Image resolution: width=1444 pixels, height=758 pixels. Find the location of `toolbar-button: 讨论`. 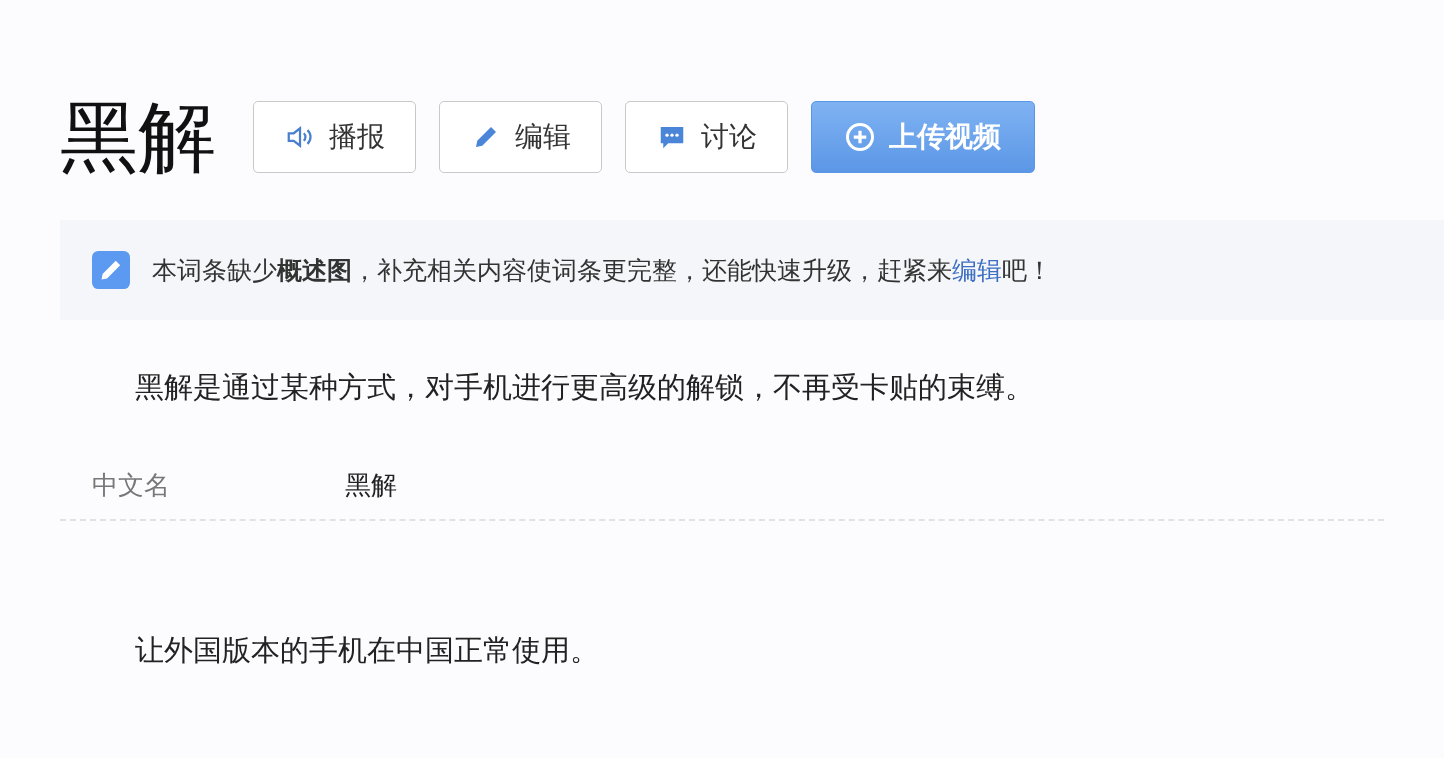

toolbar-button: 讨论 is located at coordinates (706, 137).